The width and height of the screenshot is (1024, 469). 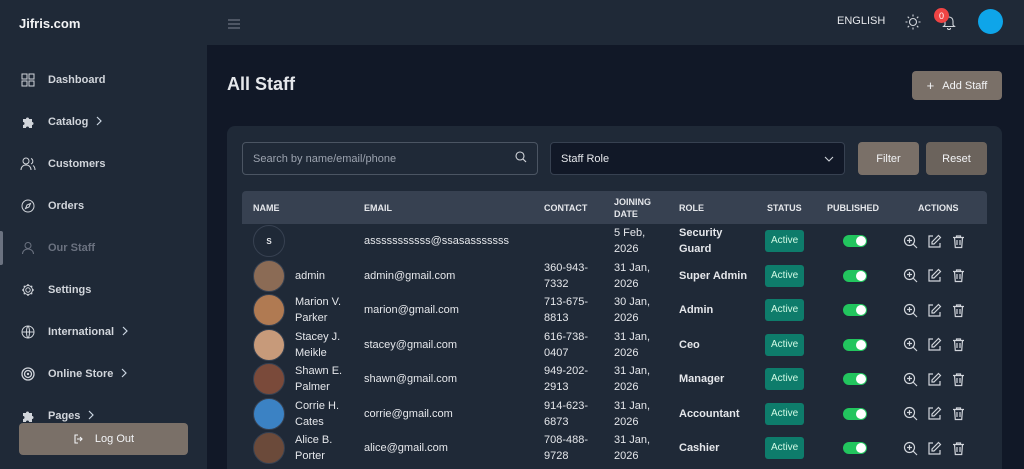 What do you see at coordinates (410, 275) in the screenshot?
I see `staff-email: admin@gmail.com` at bounding box center [410, 275].